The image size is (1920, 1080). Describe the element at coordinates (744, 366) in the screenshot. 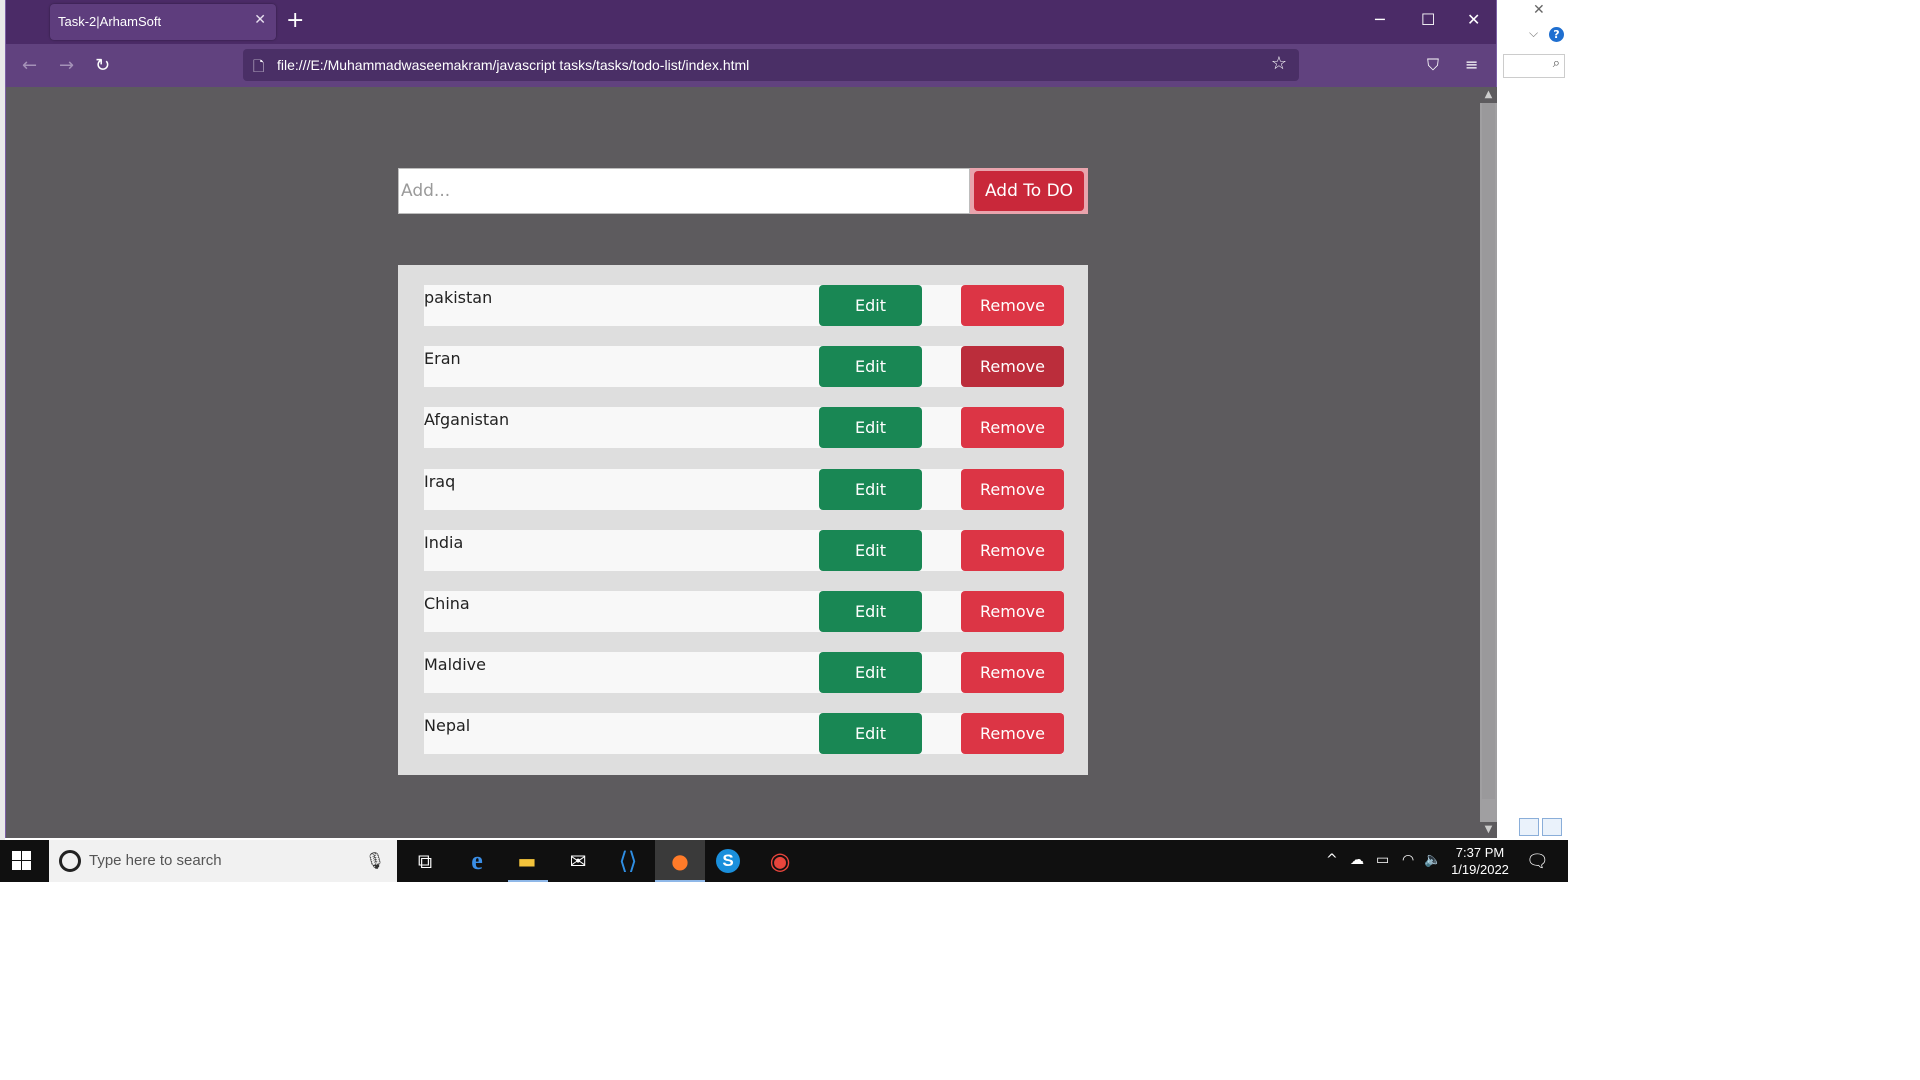

I see `todo-item: Eran Edit Remove` at that location.